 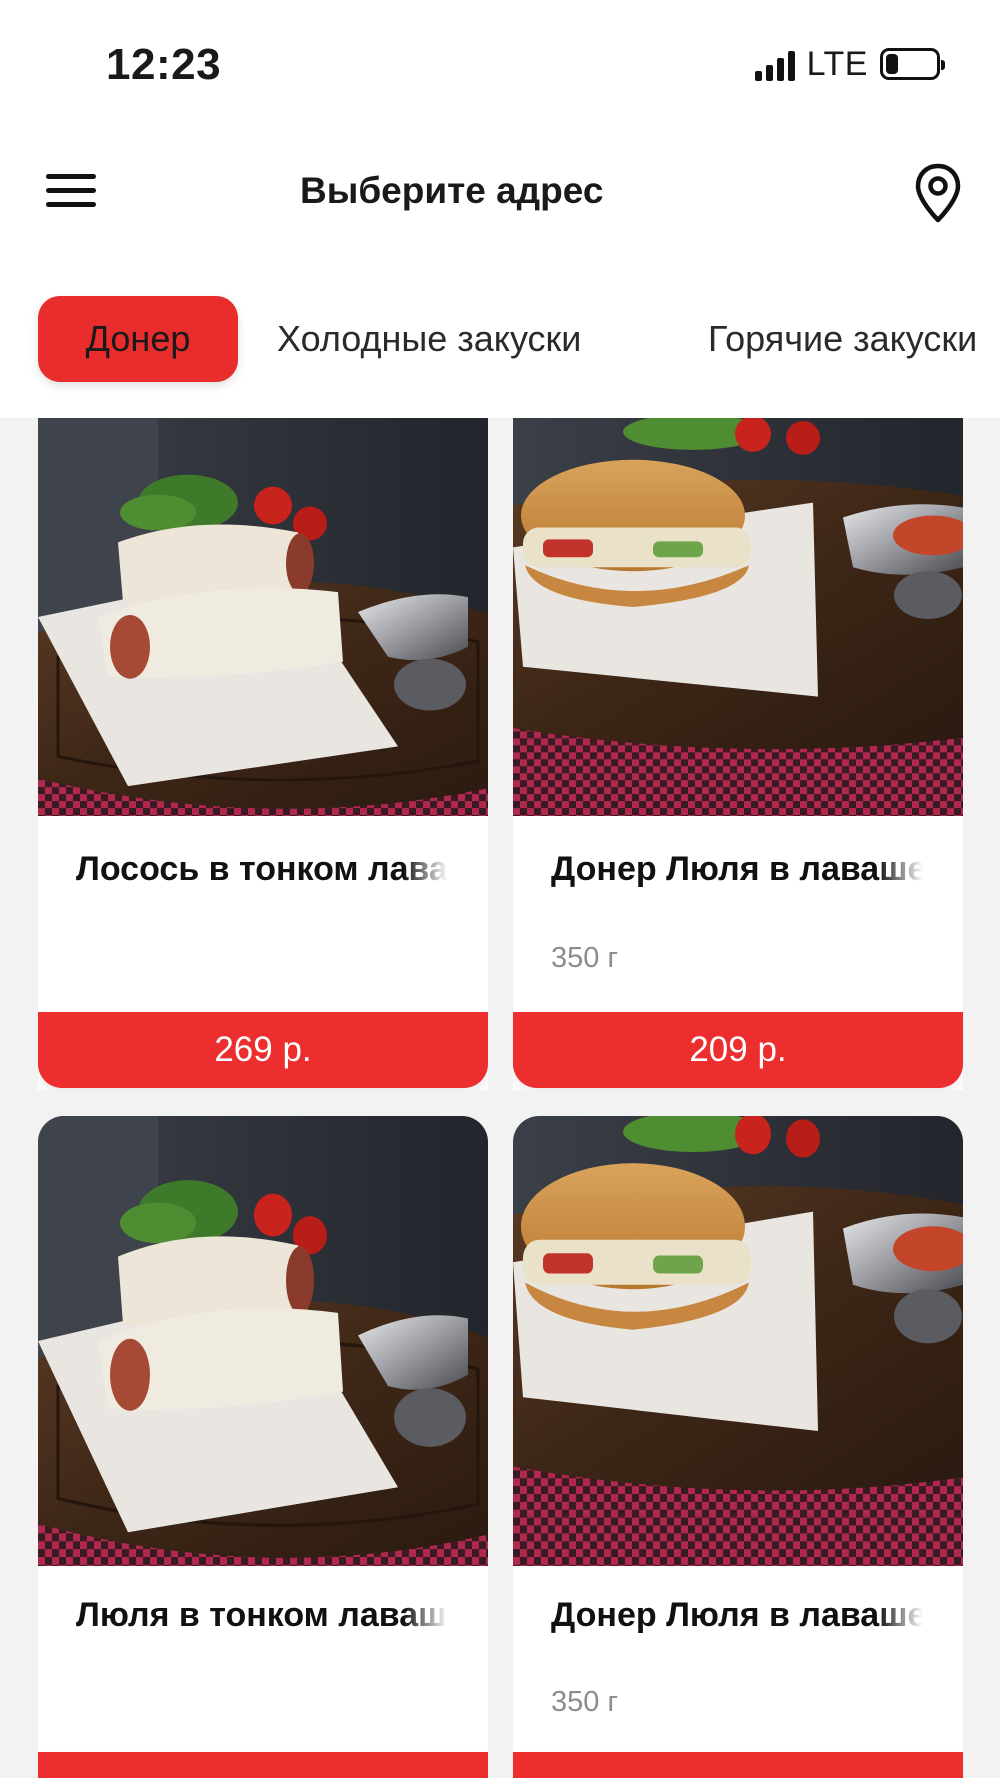 What do you see at coordinates (842, 339) in the screenshot?
I see `tab-hot-snacks: Горячие закуски` at bounding box center [842, 339].